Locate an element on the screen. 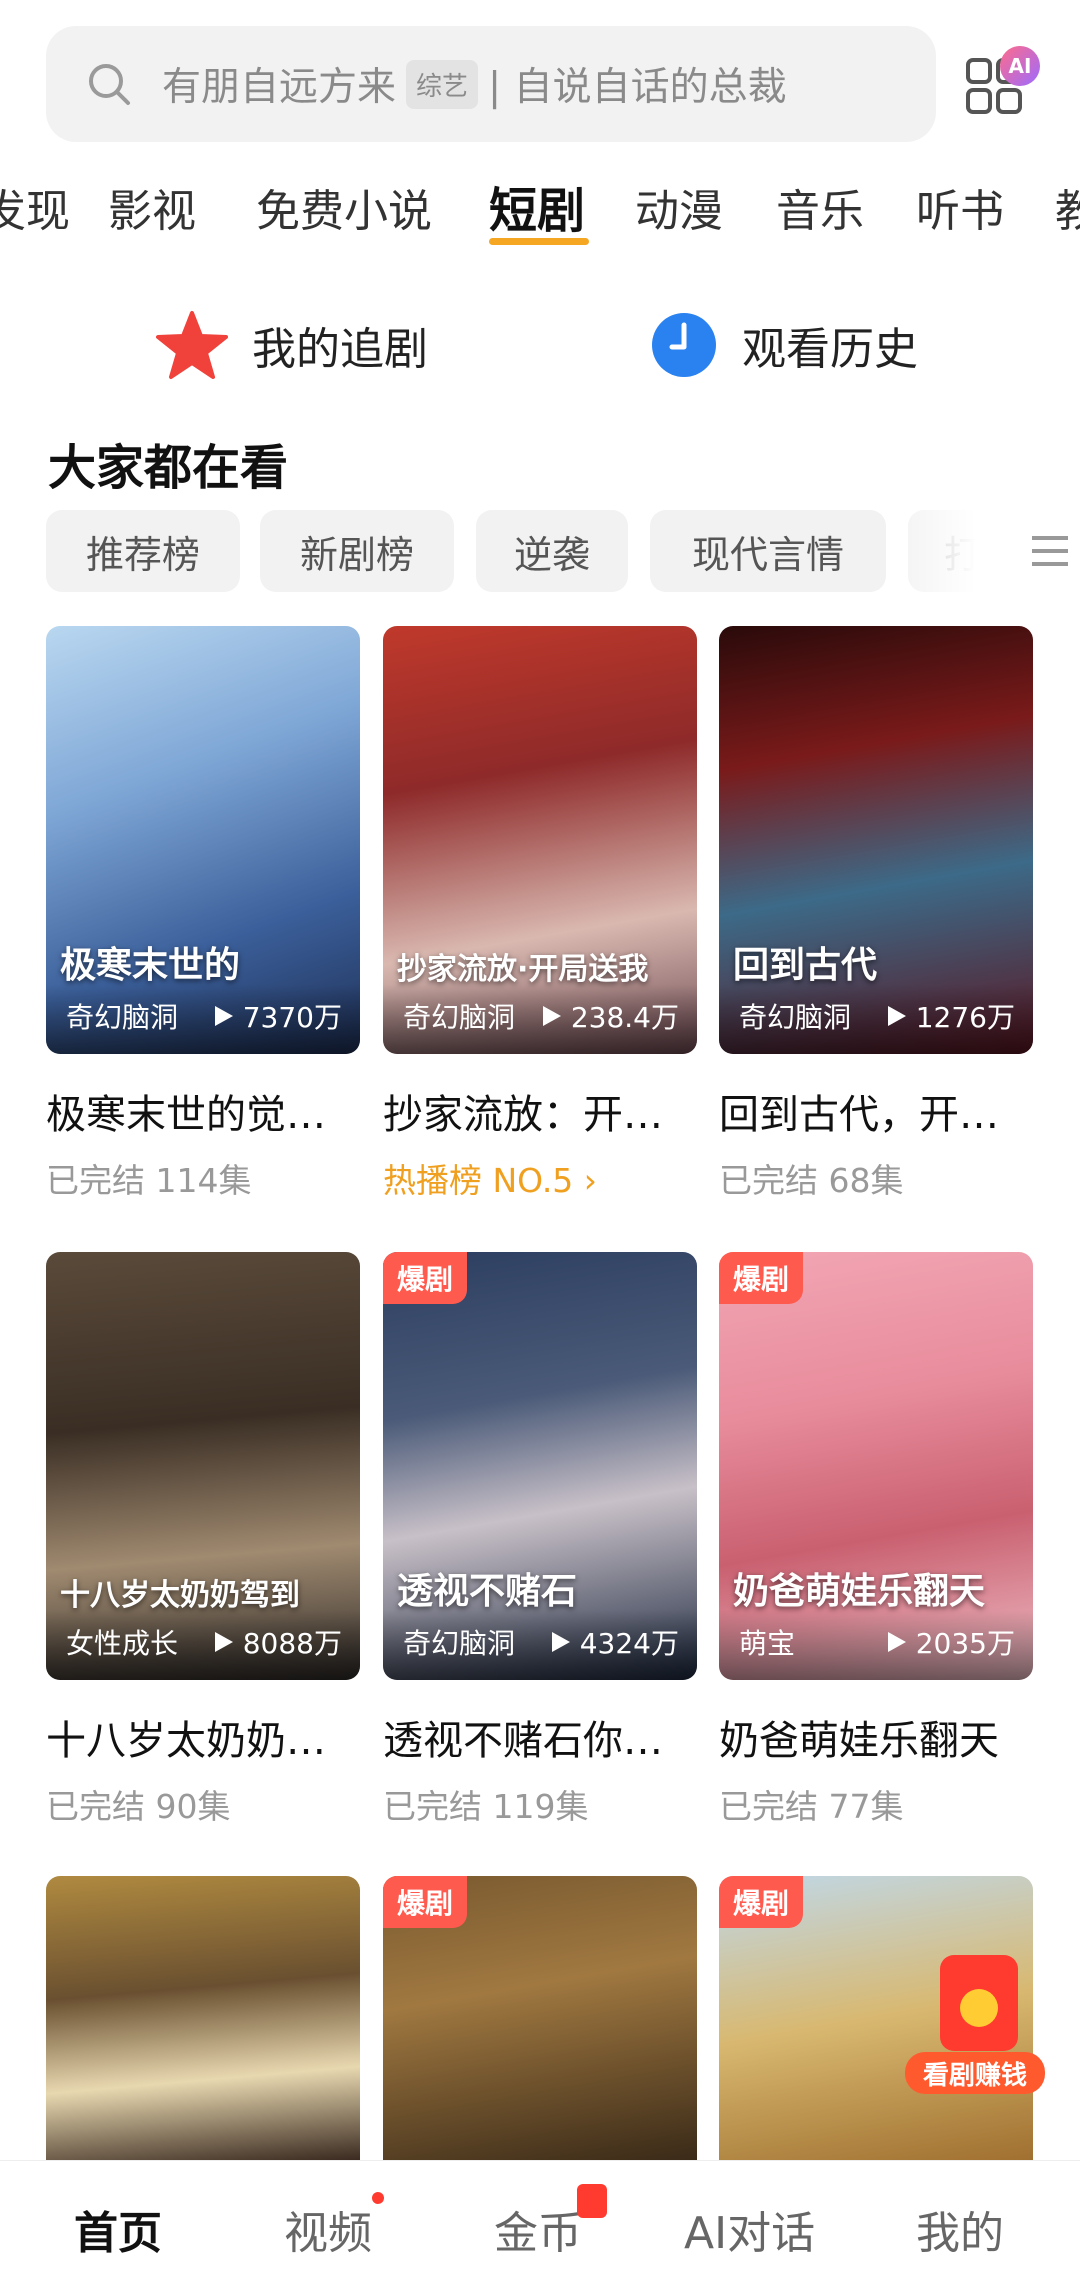 The width and height of the screenshot is (1080, 2296). drama-card: 爆剧 奶爸萌娃乐翻天 萌宝 2035万 奶爸萌娃乐翻天 已完结 77集 is located at coordinates (876, 1540).